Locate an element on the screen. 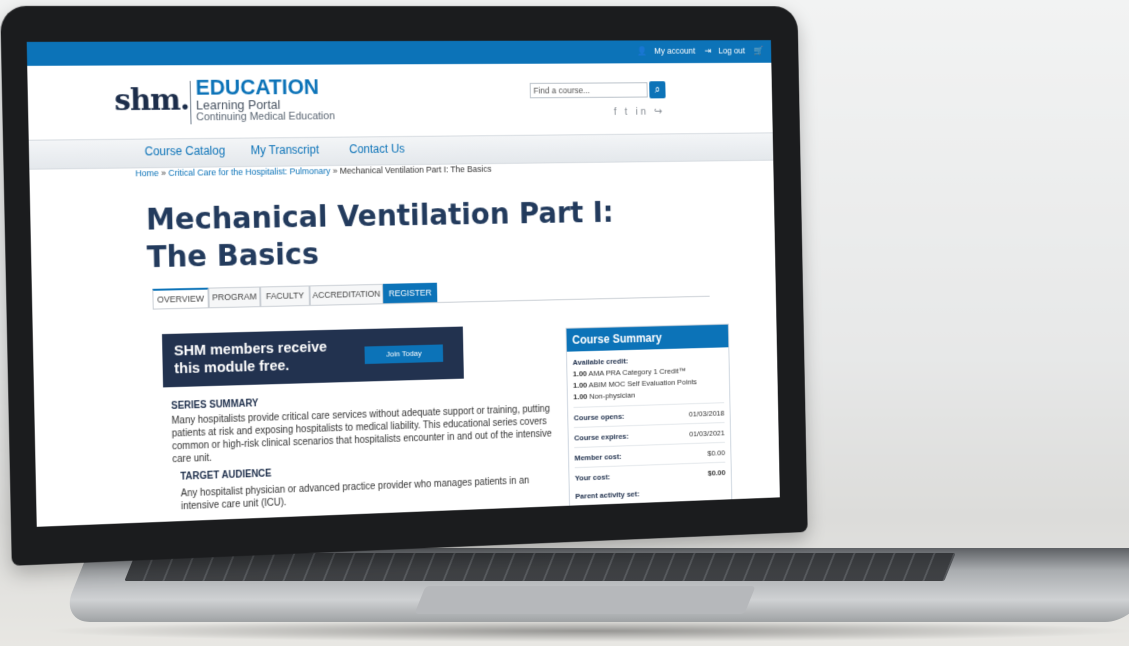 Image resolution: width=1129 pixels, height=646 pixels. row-value: 01/03/2021 is located at coordinates (707, 433).